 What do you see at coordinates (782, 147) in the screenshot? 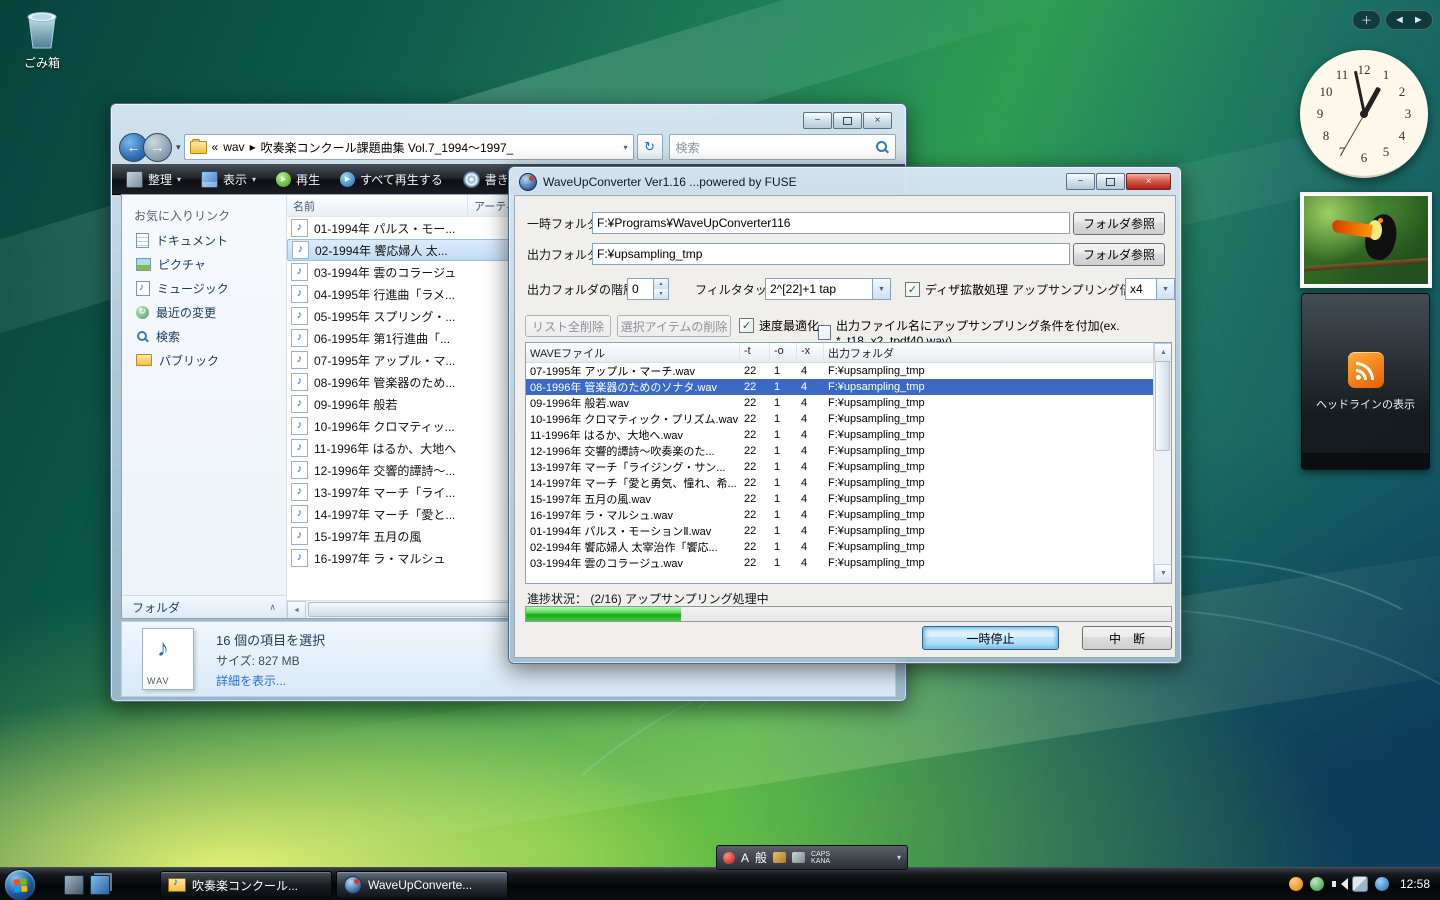
I see `search-box: 検索` at bounding box center [782, 147].